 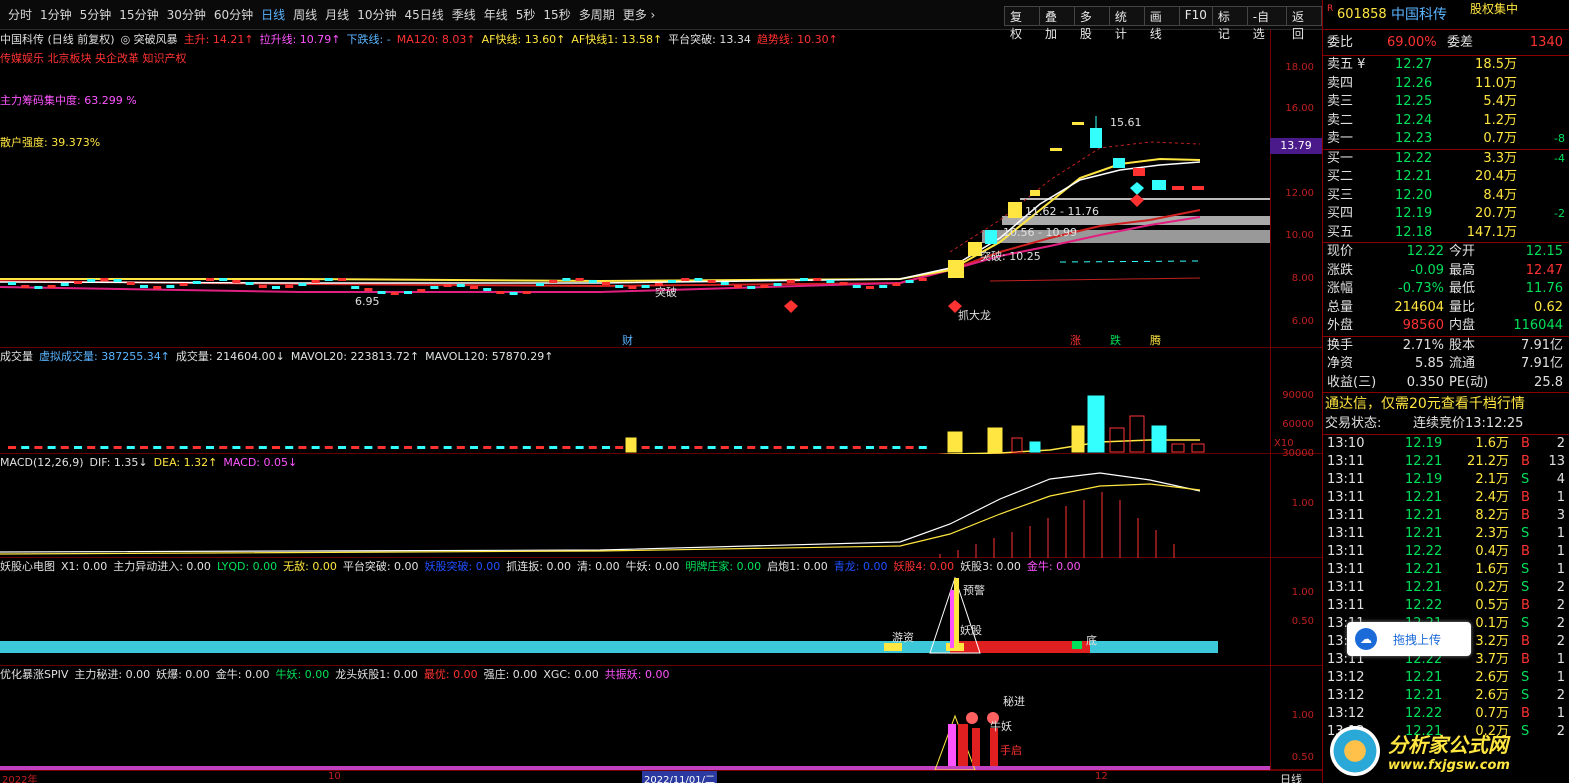 I want to click on ad-banner: 通达信，仅需20元查看千档行情, so click(x=1446, y=403).